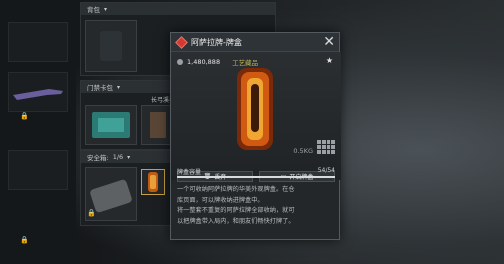  Describe the element at coordinates (216, 42) in the screenshot. I see `popup-title: 阿萨拉牌-牌盒` at that location.